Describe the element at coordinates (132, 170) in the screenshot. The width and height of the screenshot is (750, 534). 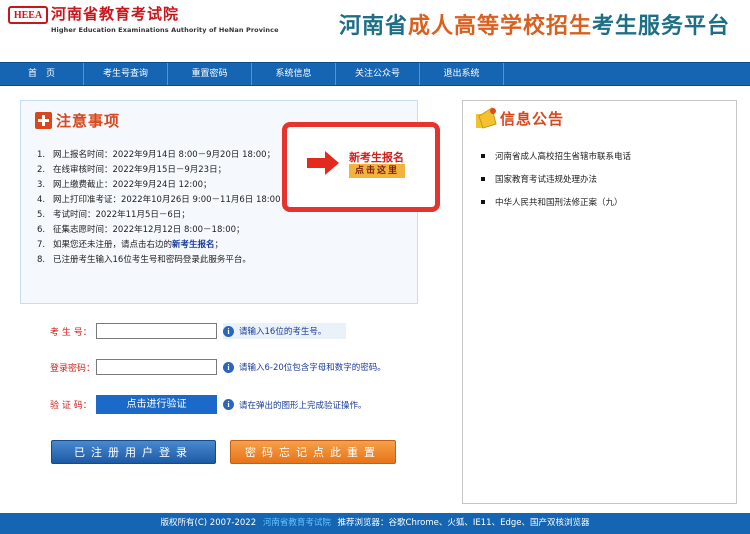
I see `notice-item: 2. 在线审核时间：2022年9月15日－9月23日；` at that location.